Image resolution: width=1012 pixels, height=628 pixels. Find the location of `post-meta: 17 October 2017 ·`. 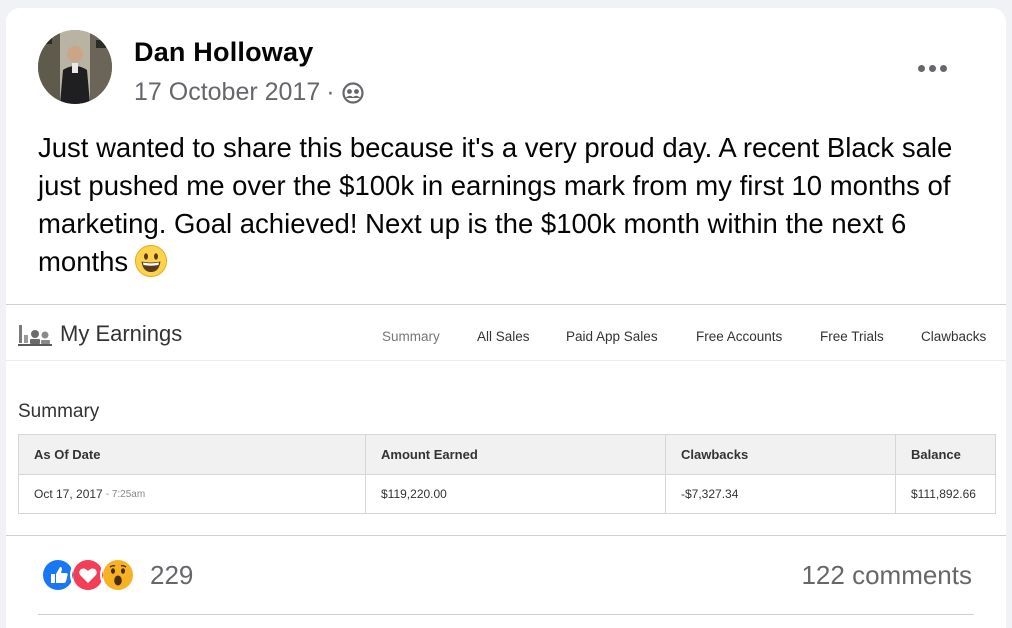

post-meta: 17 October 2017 · is located at coordinates (249, 92).